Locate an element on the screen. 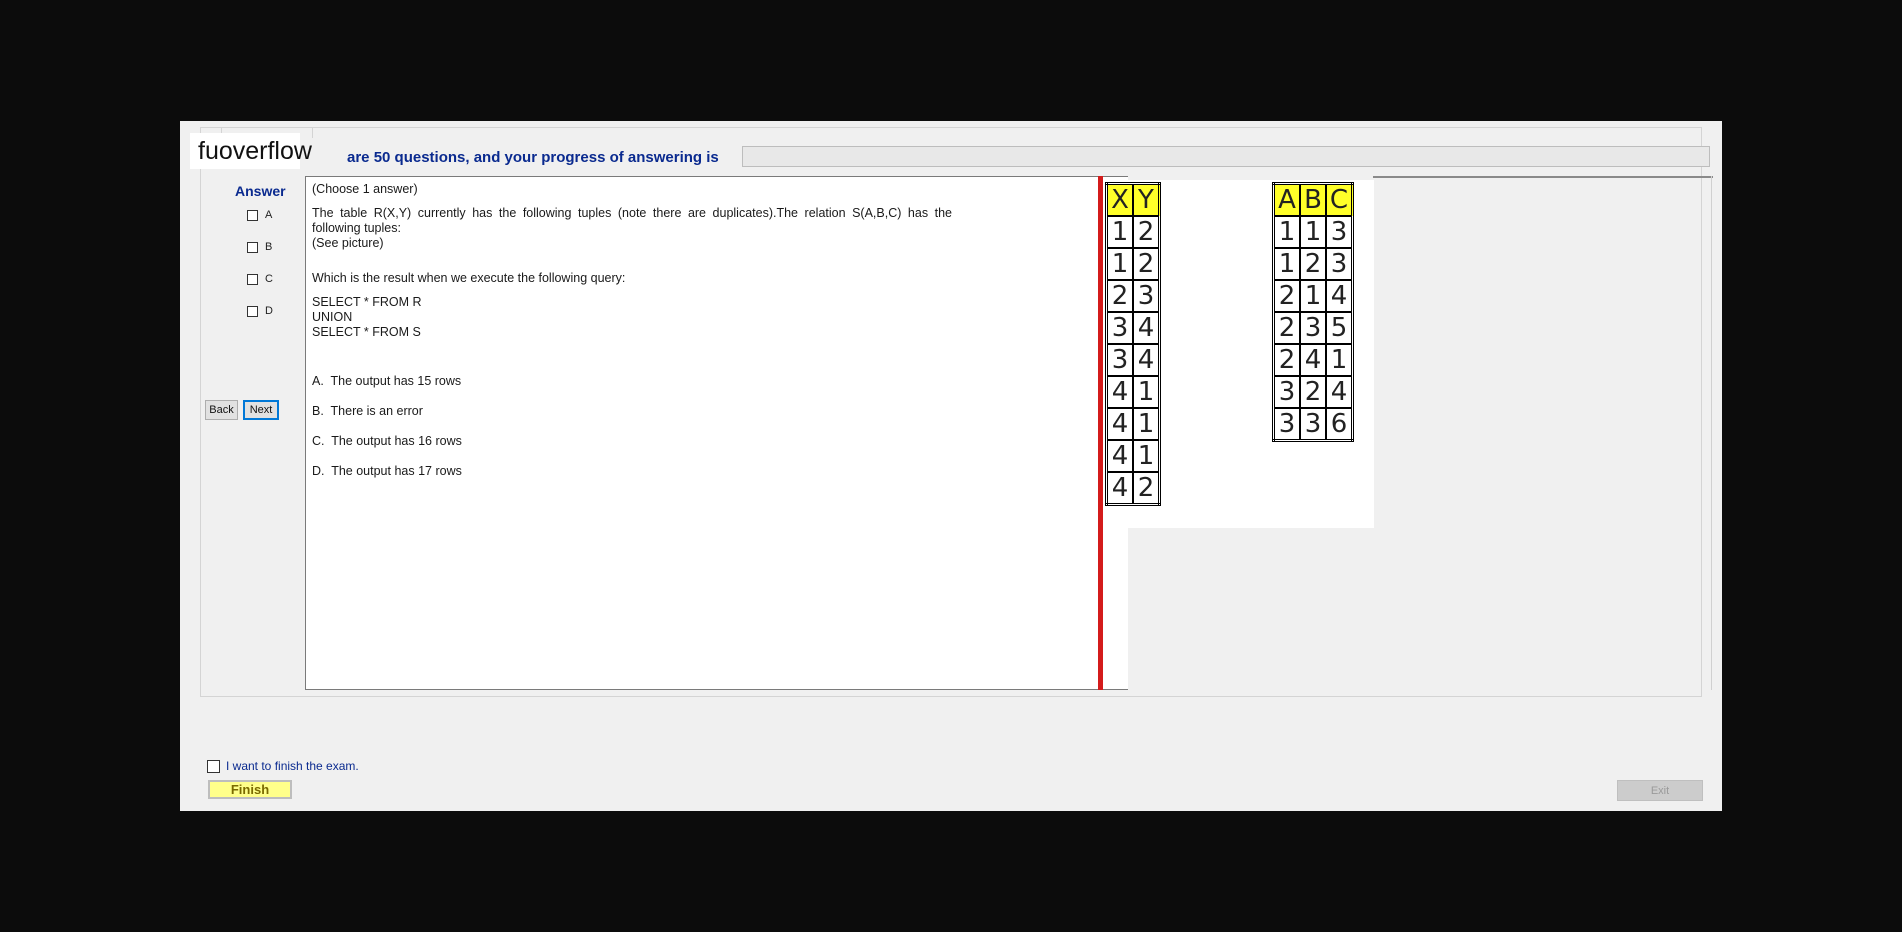 The image size is (1902, 932). choice-a: A. The output has 15 rows is located at coordinates (387, 381).